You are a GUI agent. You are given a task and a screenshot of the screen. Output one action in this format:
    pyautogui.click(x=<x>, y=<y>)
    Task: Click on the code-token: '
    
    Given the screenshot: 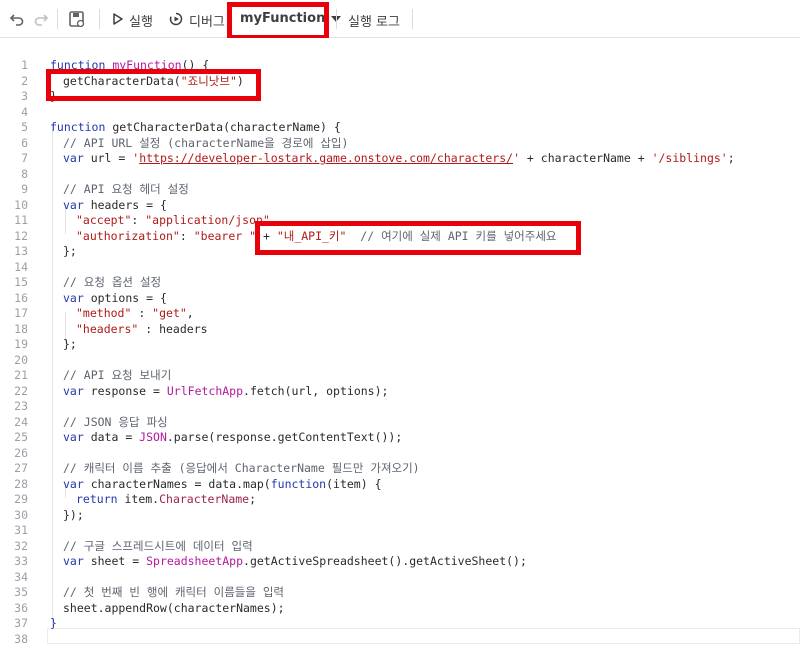 What is the action you would take?
    pyautogui.click(x=516, y=158)
    